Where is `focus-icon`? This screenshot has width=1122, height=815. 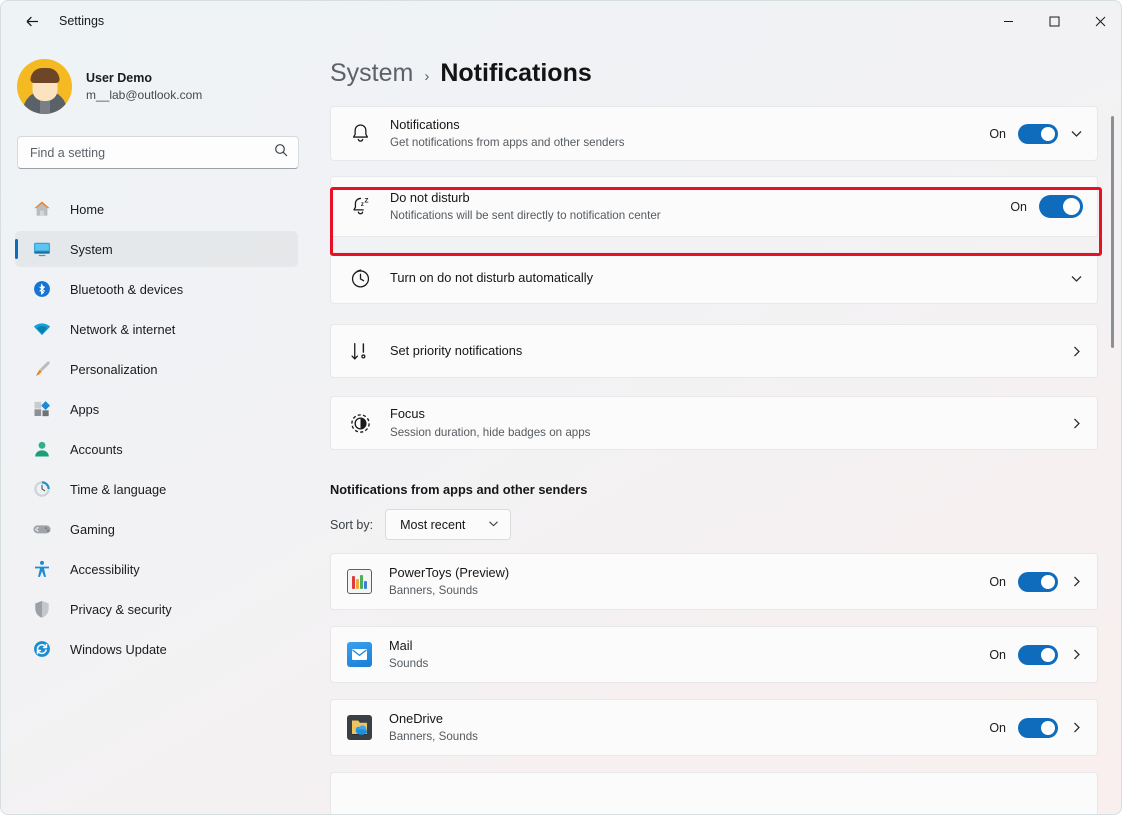 focus-icon is located at coordinates (360, 423).